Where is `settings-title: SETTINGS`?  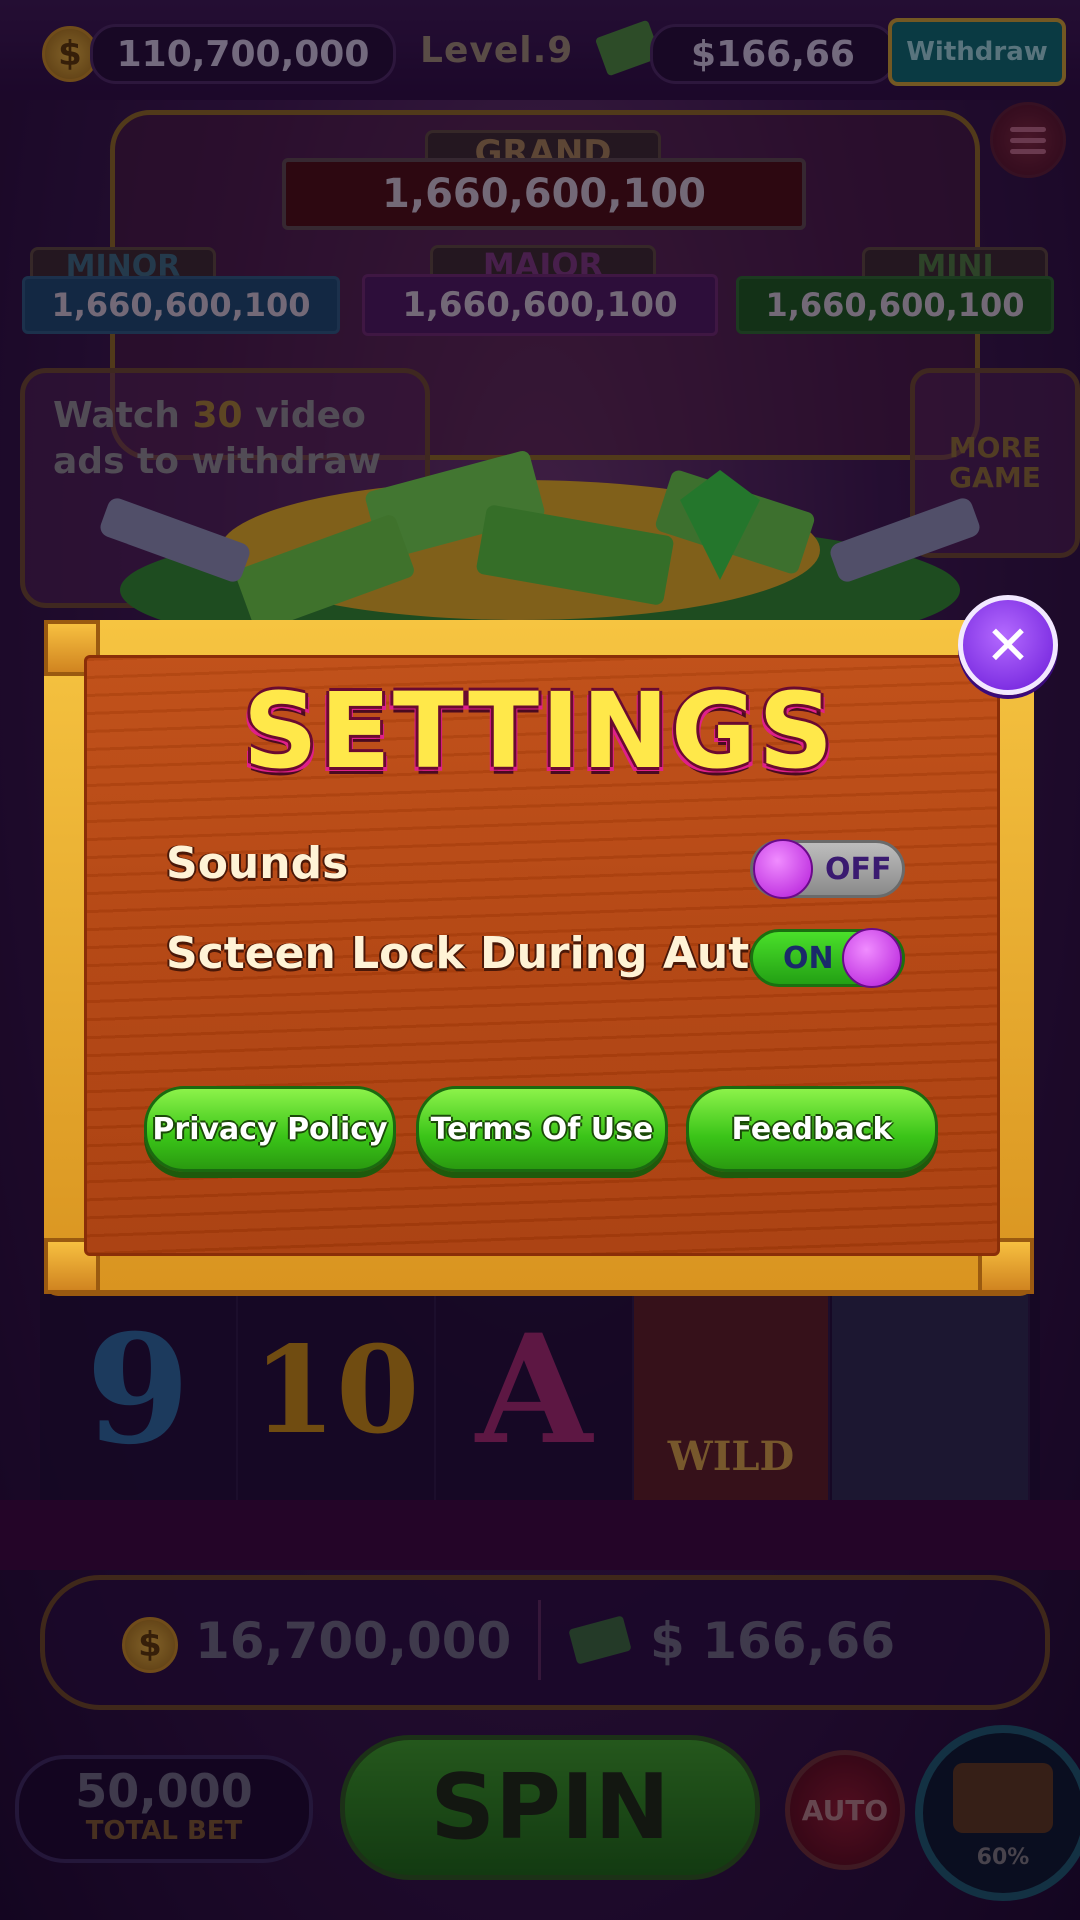 settings-title: SETTINGS is located at coordinates (539, 731).